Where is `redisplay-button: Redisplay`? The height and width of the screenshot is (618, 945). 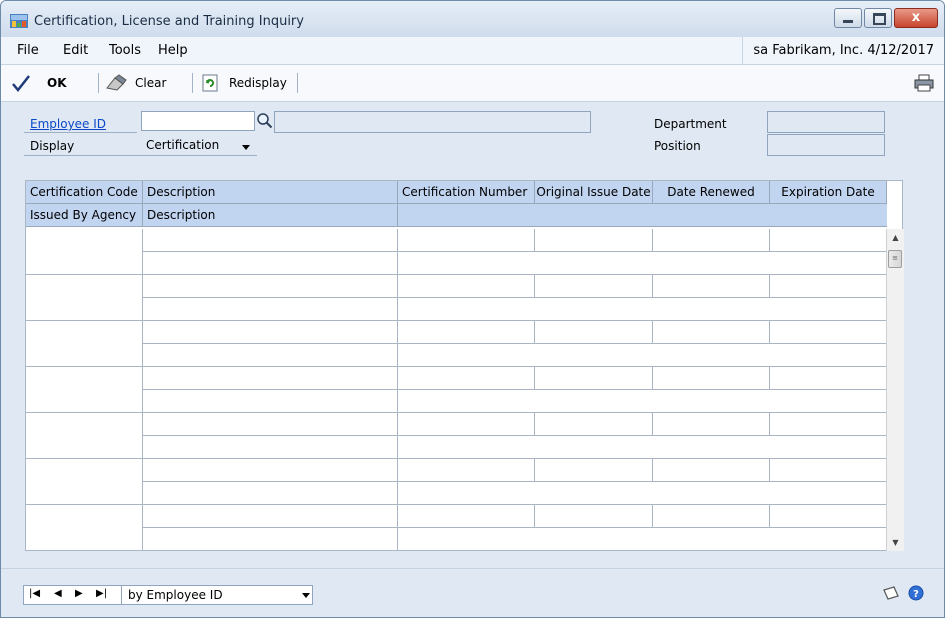
redisplay-button: Redisplay is located at coordinates (244, 83).